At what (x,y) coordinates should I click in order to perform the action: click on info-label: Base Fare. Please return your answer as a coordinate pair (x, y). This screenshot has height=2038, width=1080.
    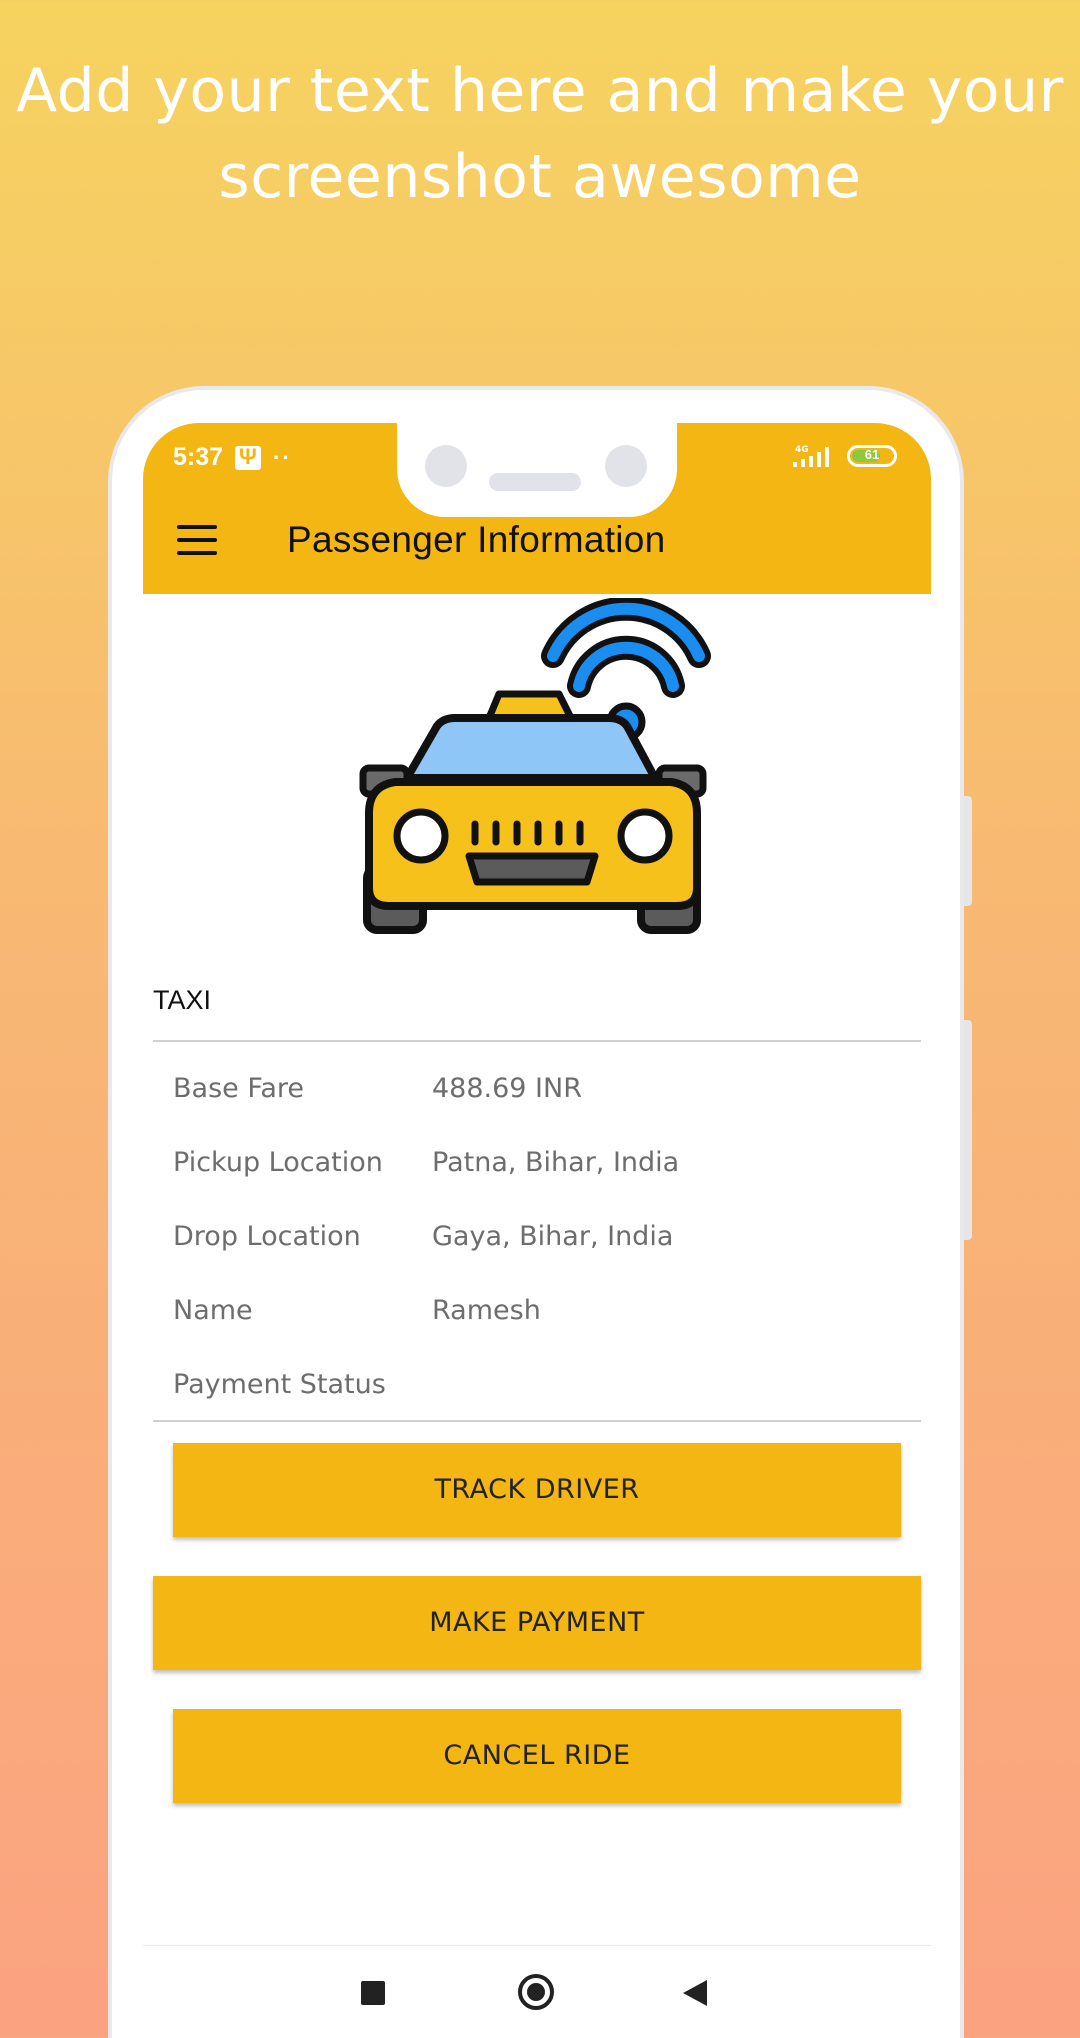
    Looking at the image, I should click on (239, 1088).